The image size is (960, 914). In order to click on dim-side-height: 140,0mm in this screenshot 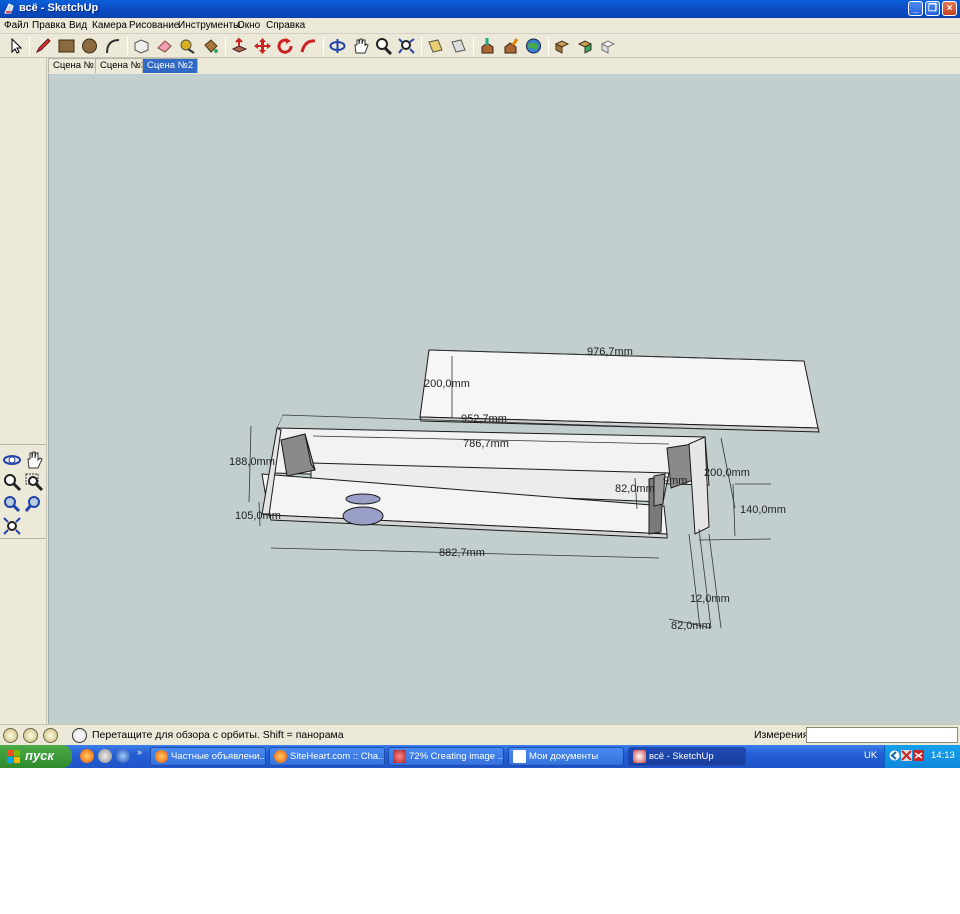, I will do `click(763, 510)`.